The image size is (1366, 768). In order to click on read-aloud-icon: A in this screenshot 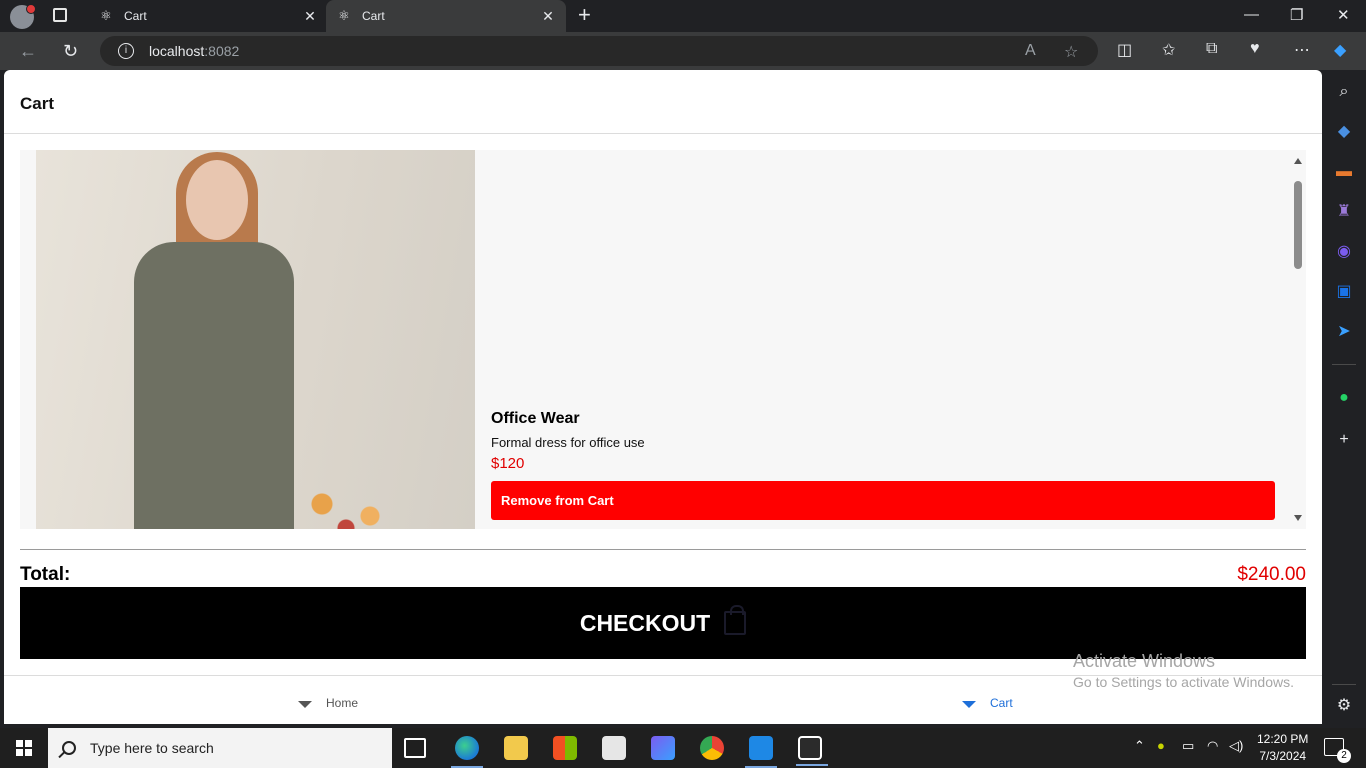, I will do `click(1030, 51)`.